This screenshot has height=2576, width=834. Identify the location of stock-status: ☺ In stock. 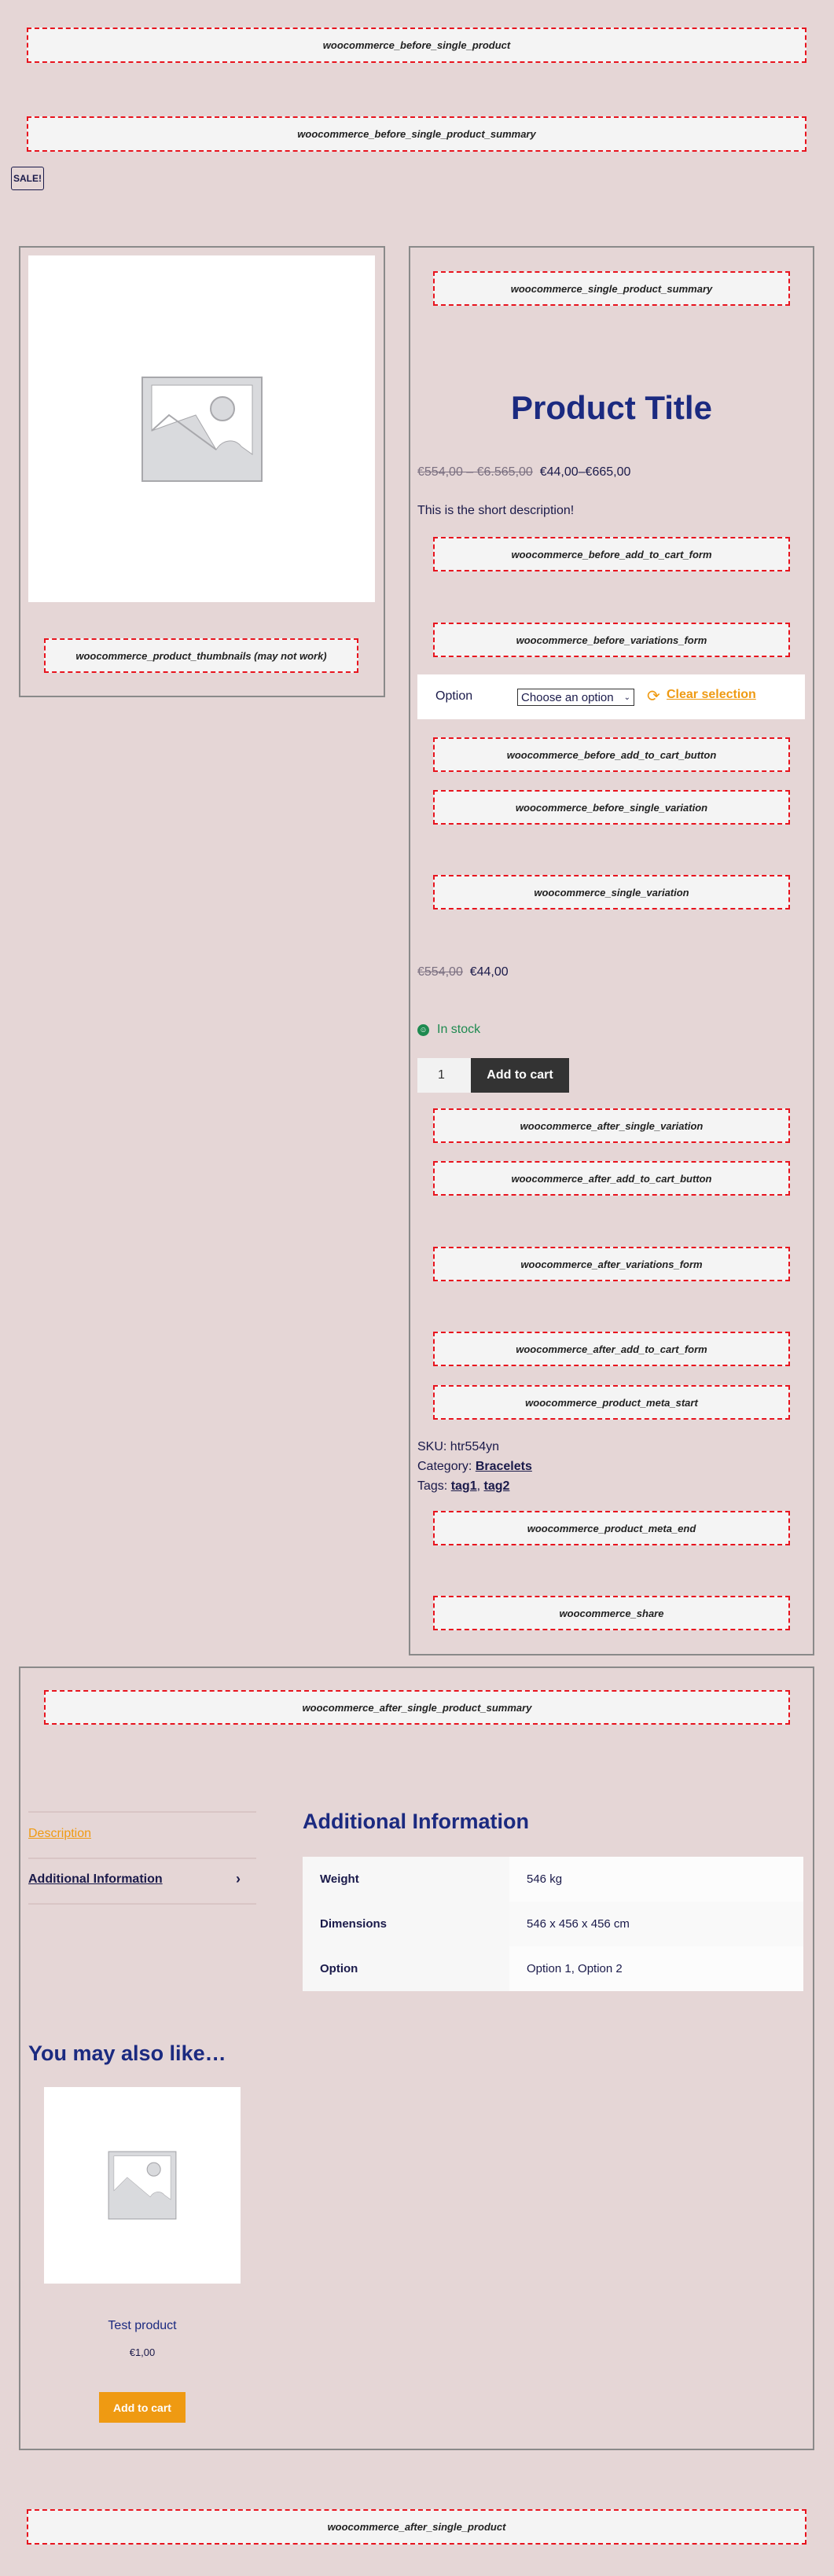
(448, 1030).